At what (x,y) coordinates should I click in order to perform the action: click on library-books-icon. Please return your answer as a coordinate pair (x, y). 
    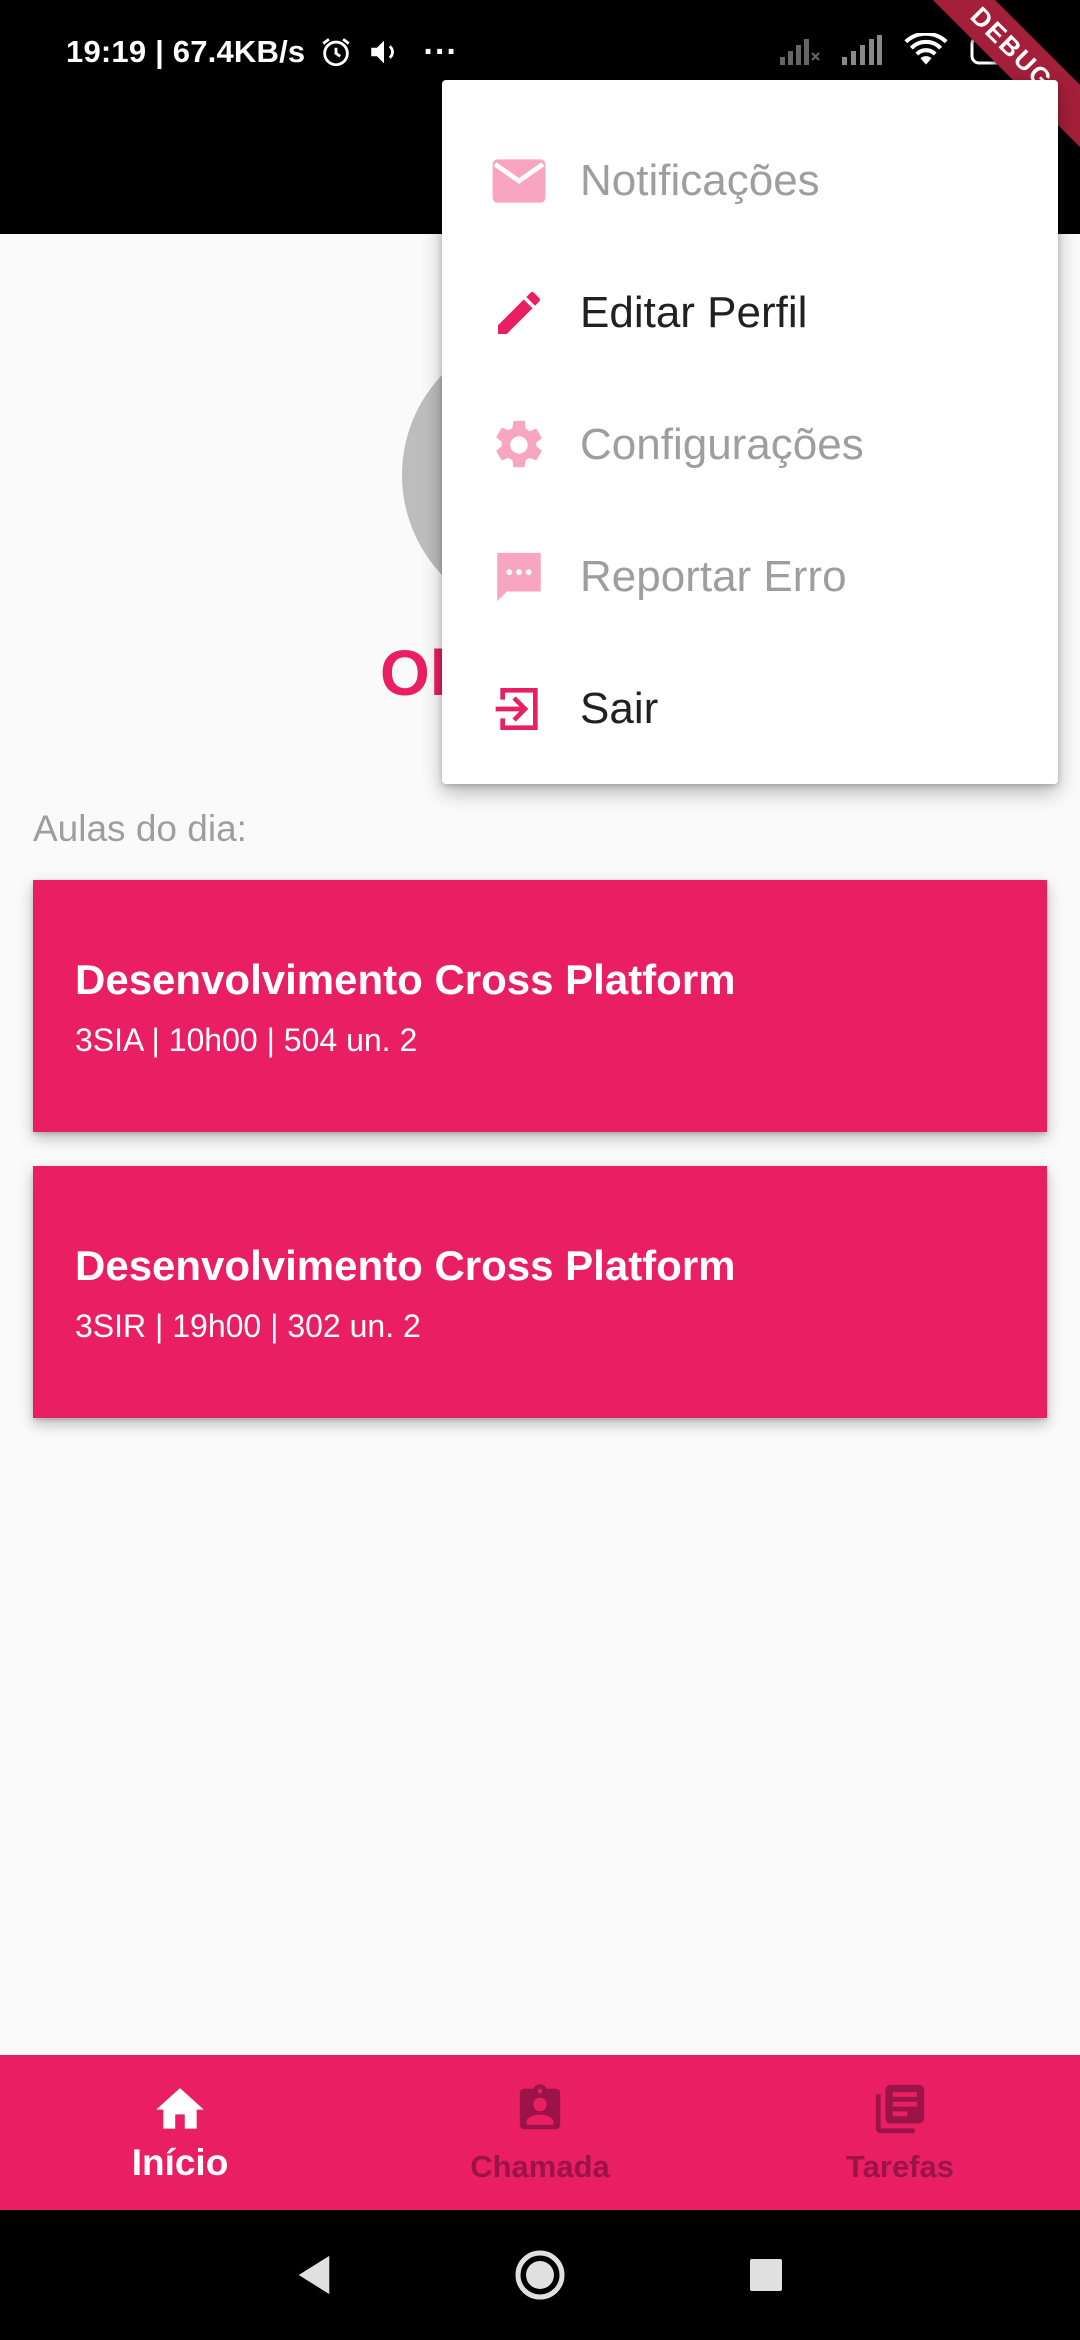
    Looking at the image, I should click on (900, 2111).